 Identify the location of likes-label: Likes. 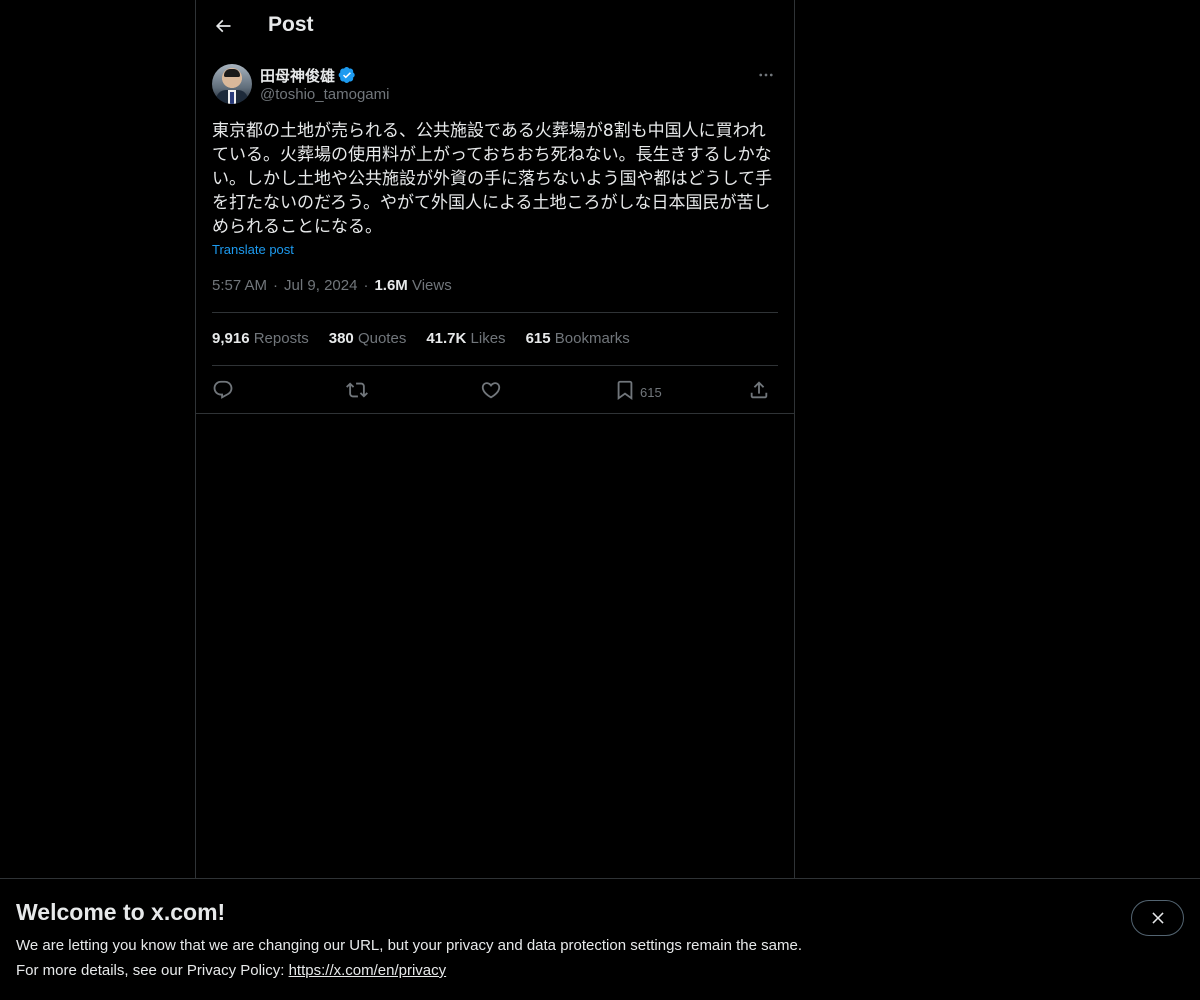
(488, 338).